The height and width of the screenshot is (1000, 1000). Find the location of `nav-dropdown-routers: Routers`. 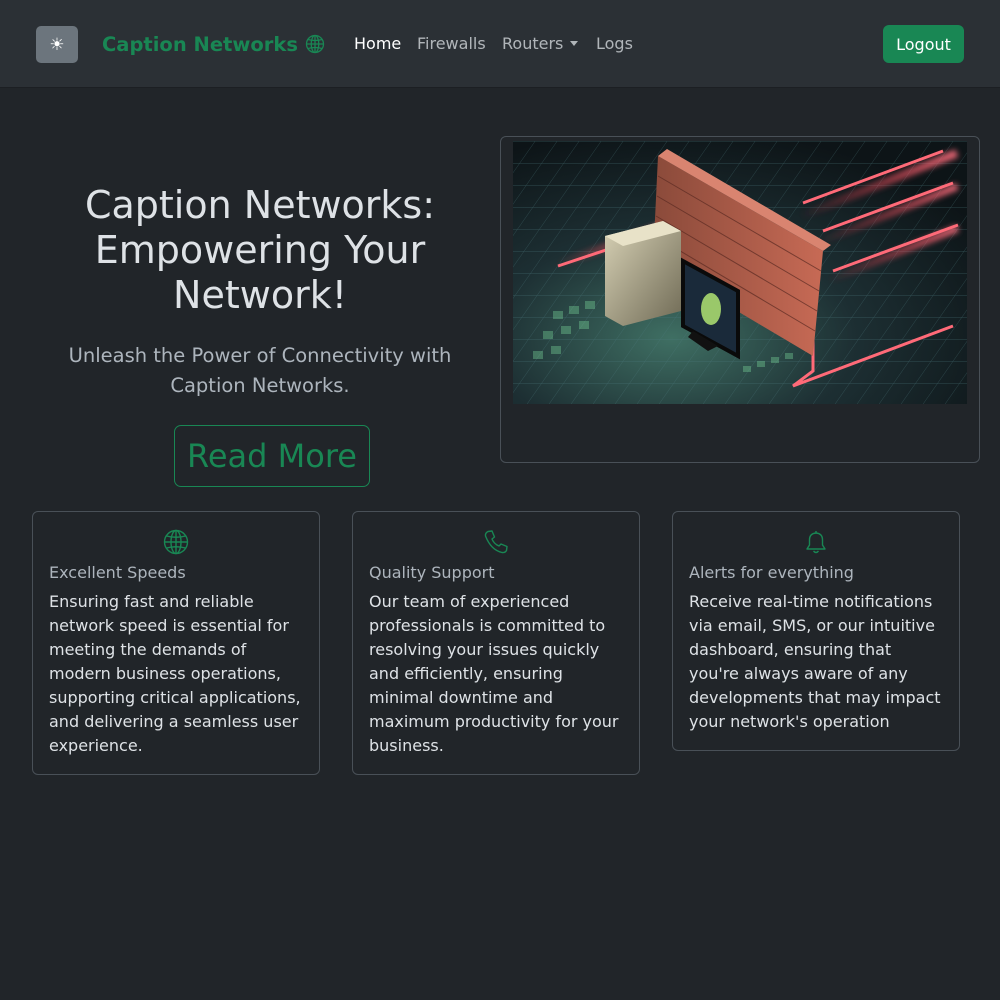

nav-dropdown-routers: Routers is located at coordinates (540, 43).